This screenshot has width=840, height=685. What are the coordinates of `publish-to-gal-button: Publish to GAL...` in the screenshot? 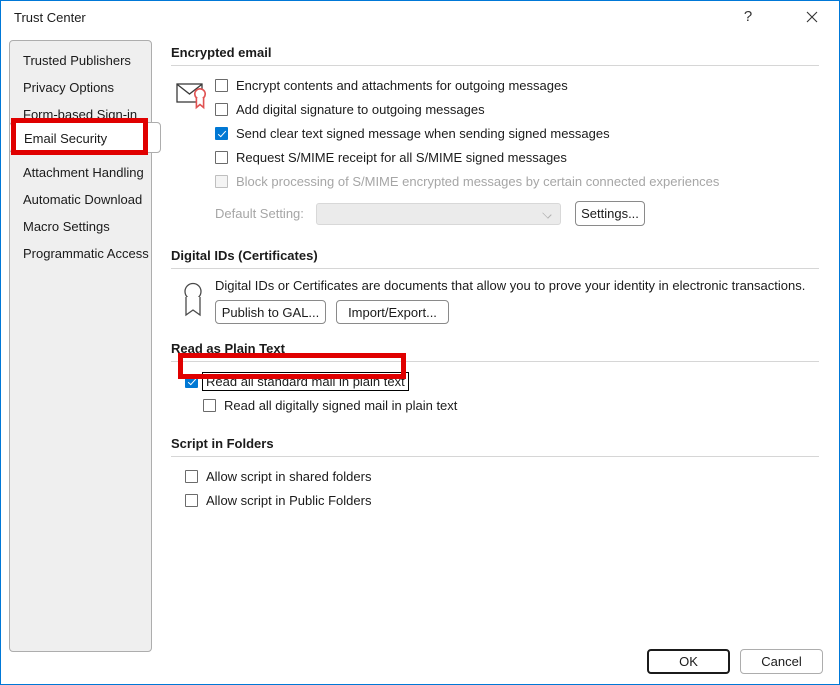 It's located at (270, 312).